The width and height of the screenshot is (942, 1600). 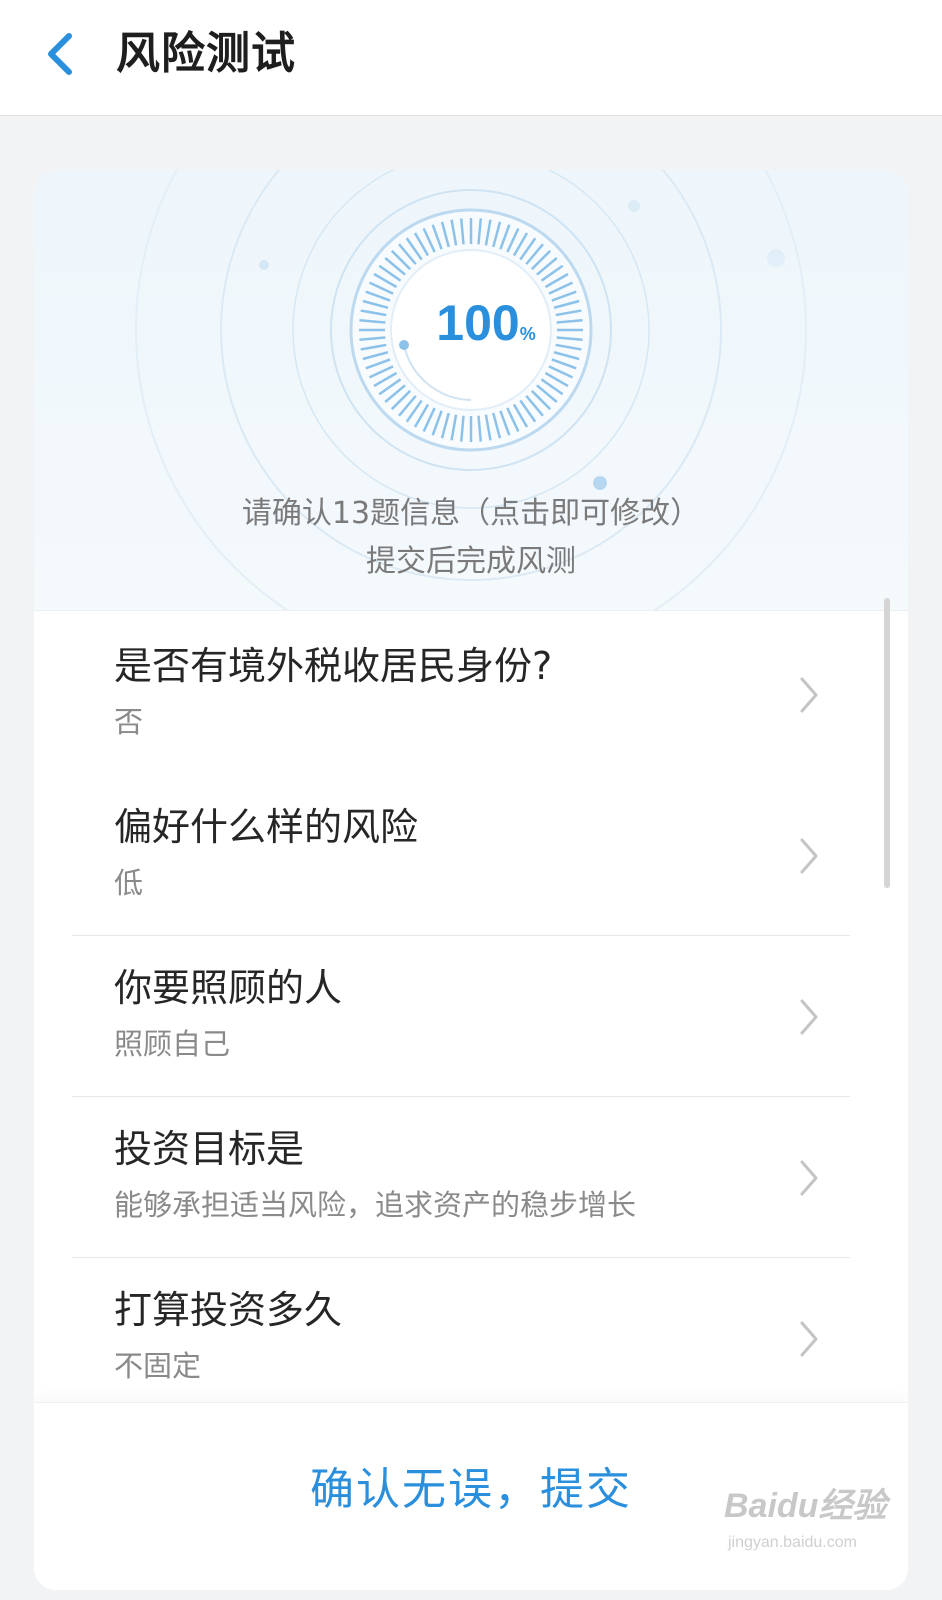 I want to click on back-button, so click(x=60, y=54).